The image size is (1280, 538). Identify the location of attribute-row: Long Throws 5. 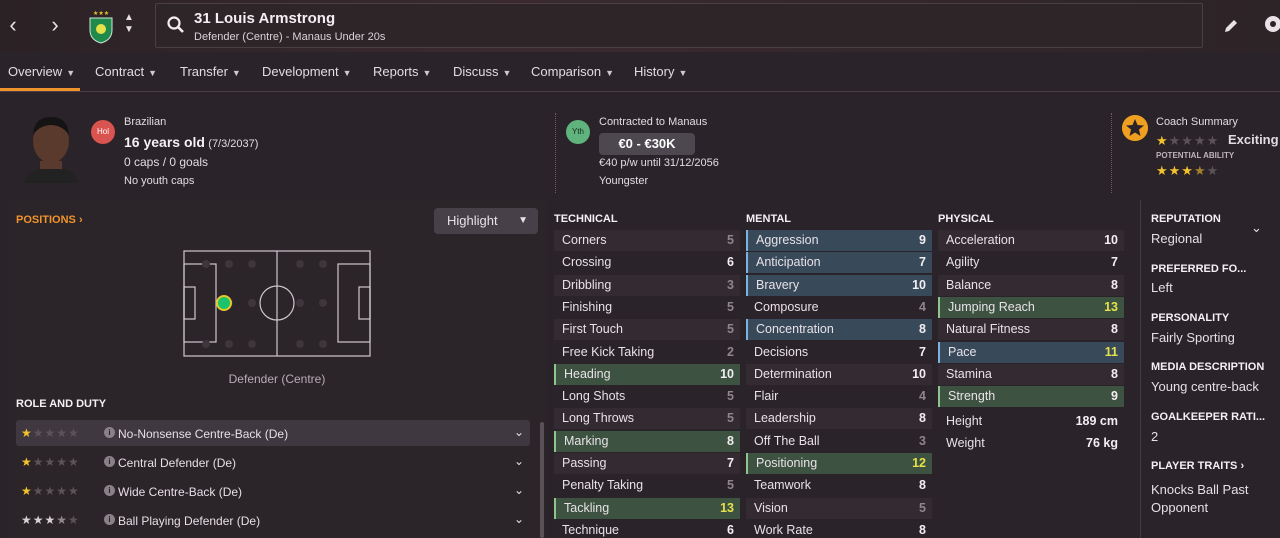
(647, 419).